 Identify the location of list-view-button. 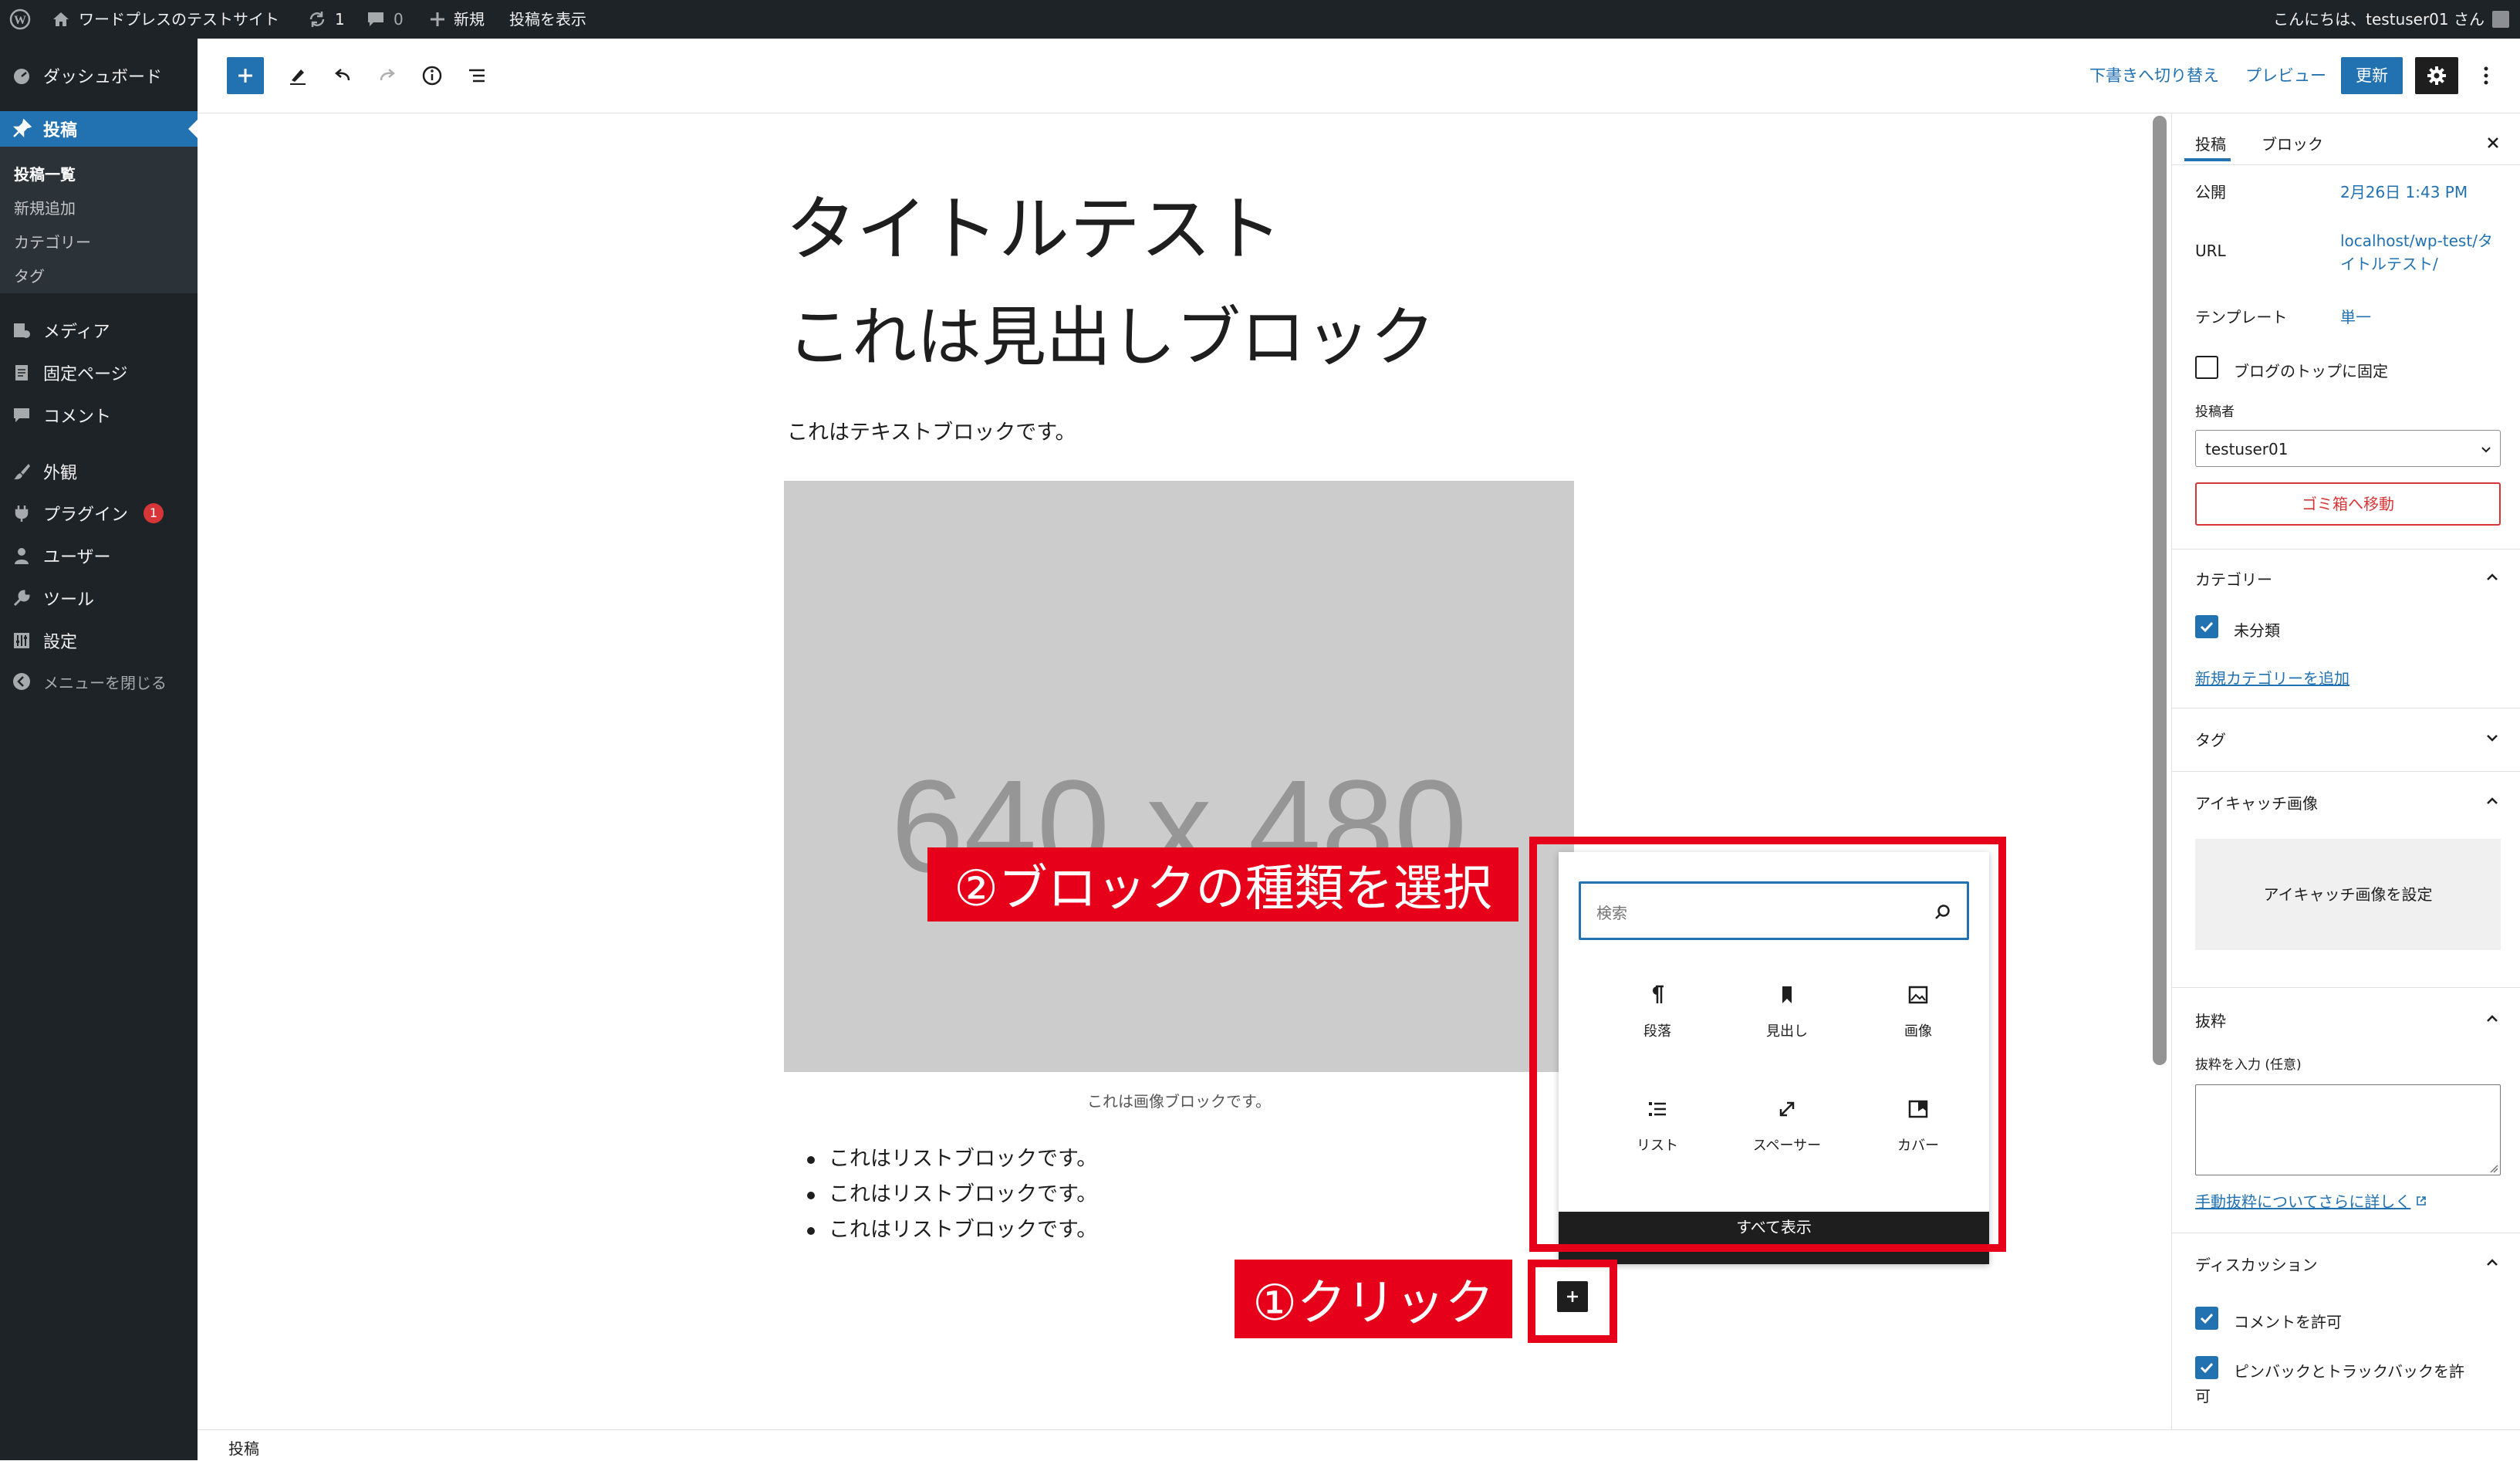
(477, 75).